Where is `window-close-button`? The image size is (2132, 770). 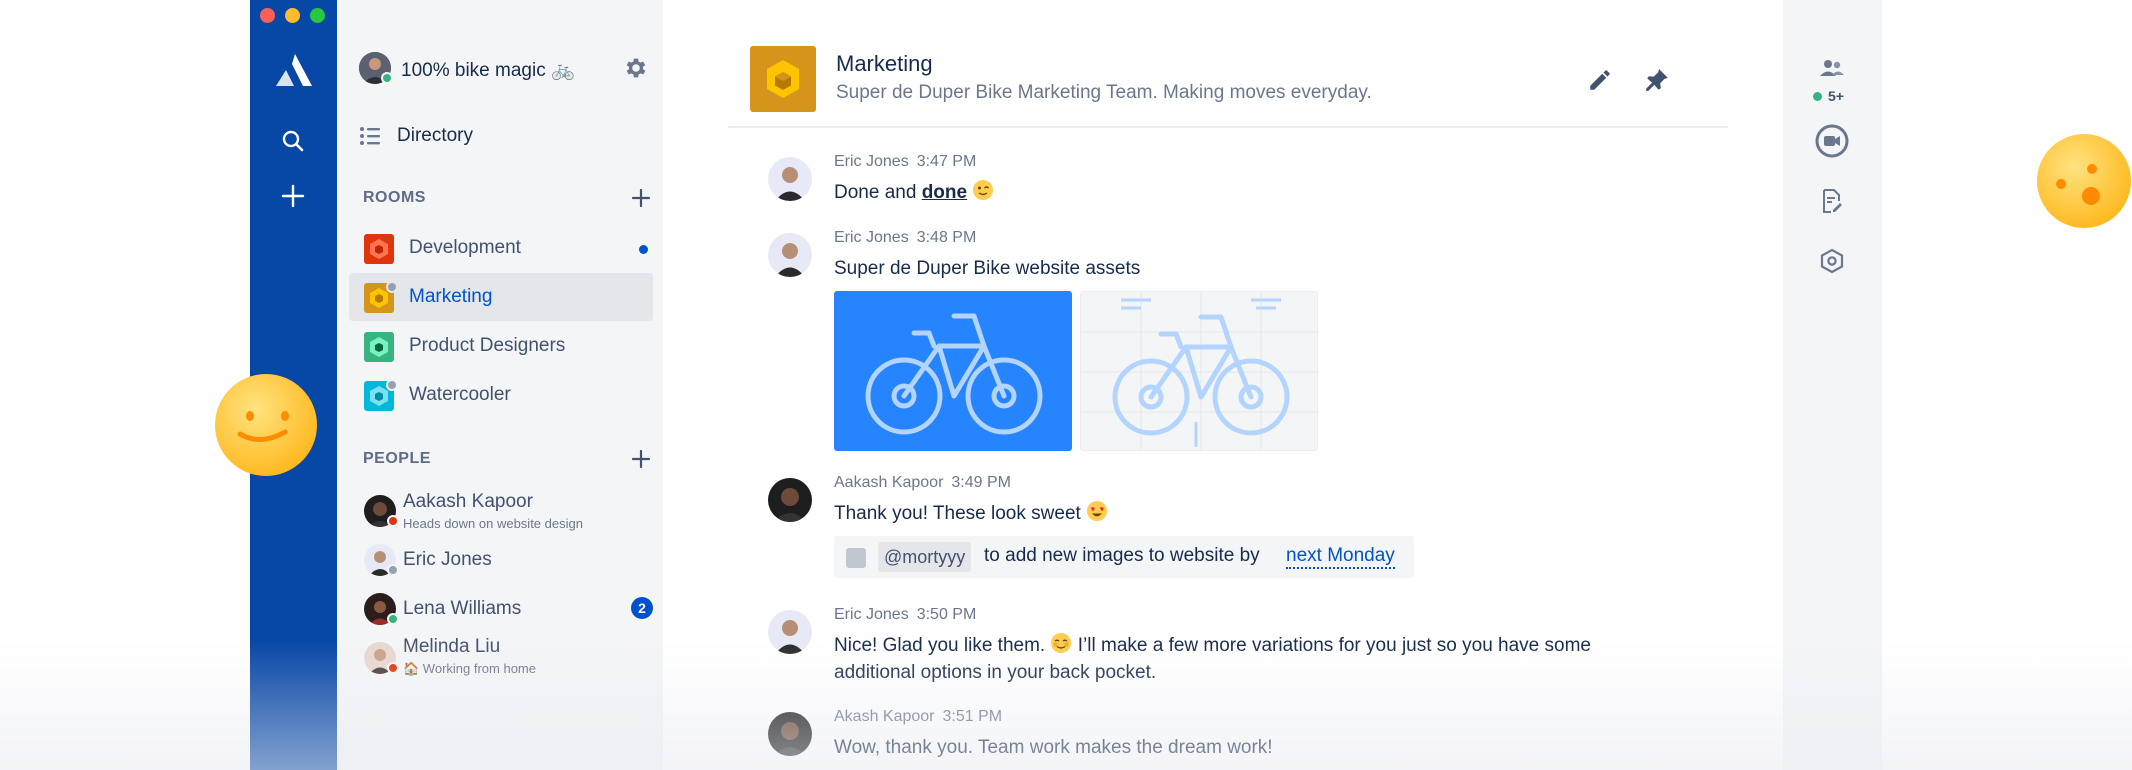
window-close-button is located at coordinates (267, 15).